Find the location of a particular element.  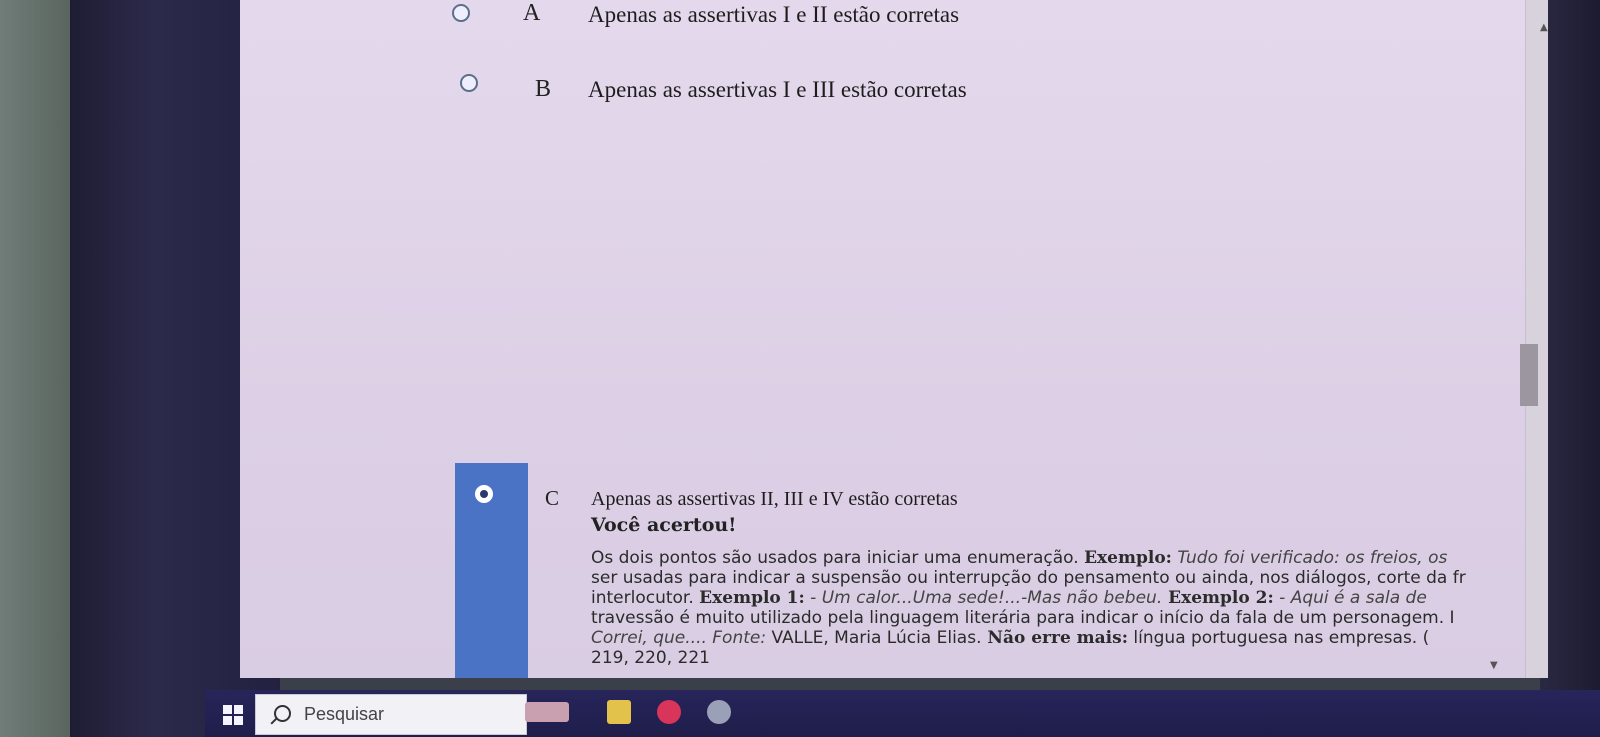

search-placeholder: Pesquisar is located at coordinates (344, 714).